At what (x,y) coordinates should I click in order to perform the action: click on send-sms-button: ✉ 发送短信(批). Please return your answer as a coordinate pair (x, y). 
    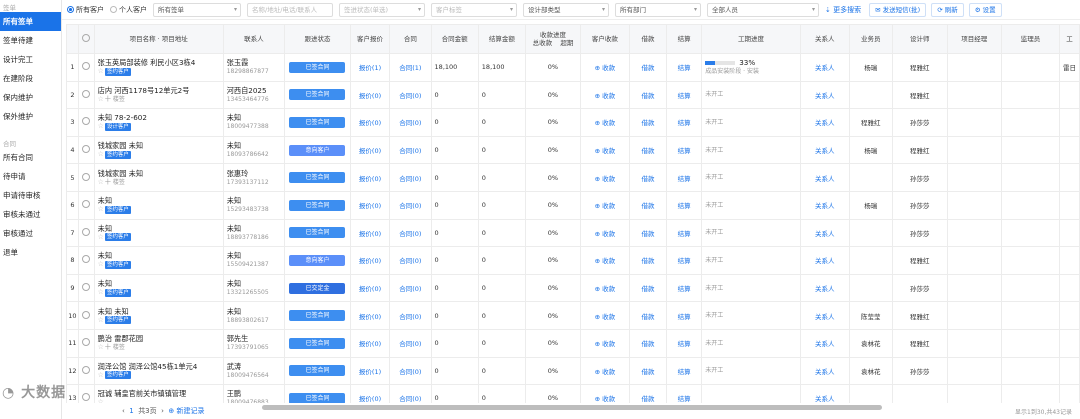
    Looking at the image, I should click on (898, 9).